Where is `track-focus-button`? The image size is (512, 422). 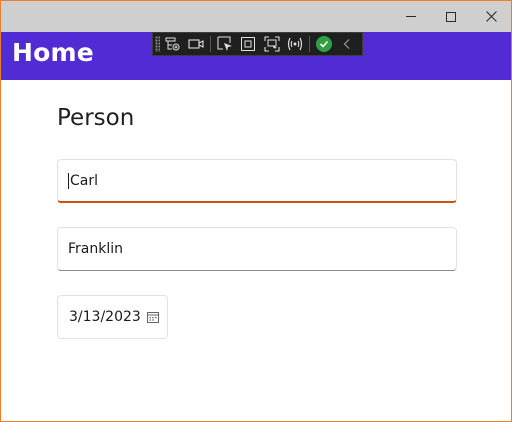
track-focus-button is located at coordinates (271, 44).